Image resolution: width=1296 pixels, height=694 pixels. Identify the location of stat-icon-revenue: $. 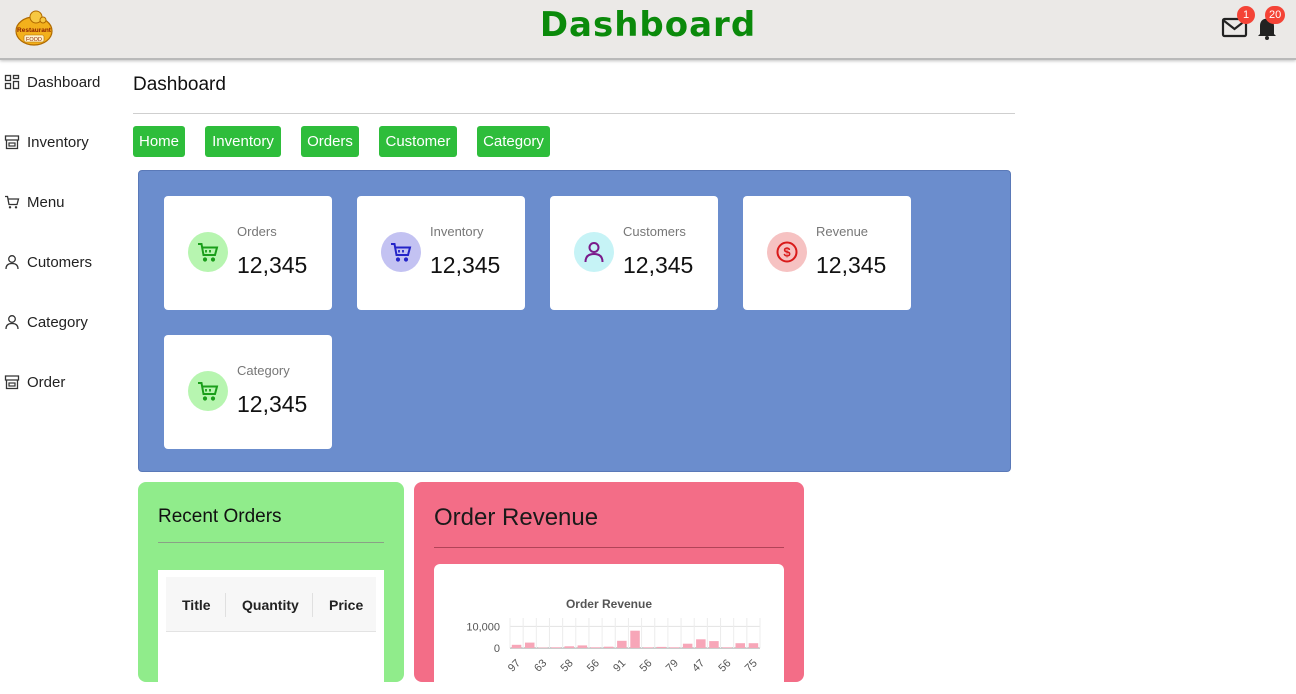
(787, 252).